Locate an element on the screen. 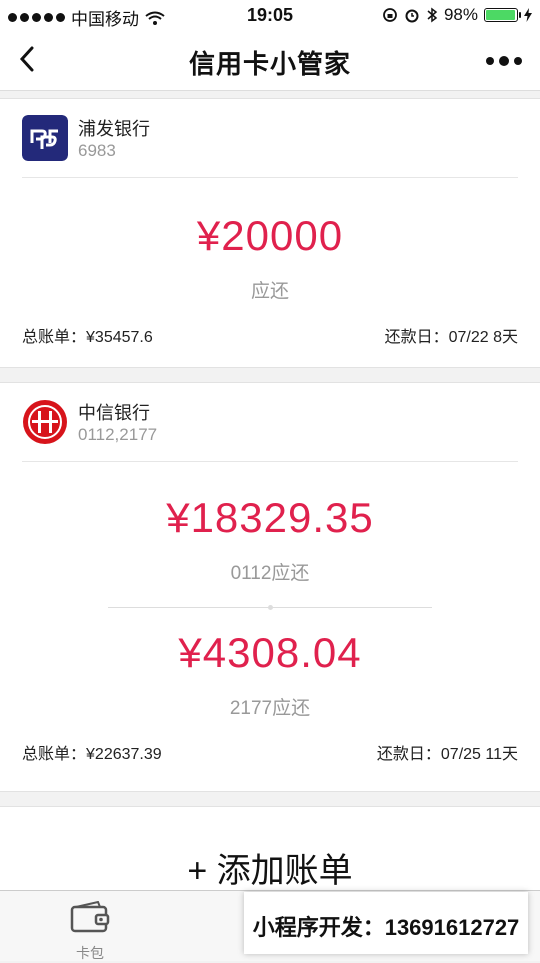  due-date: 还款日：07/22 8天 is located at coordinates (451, 335).